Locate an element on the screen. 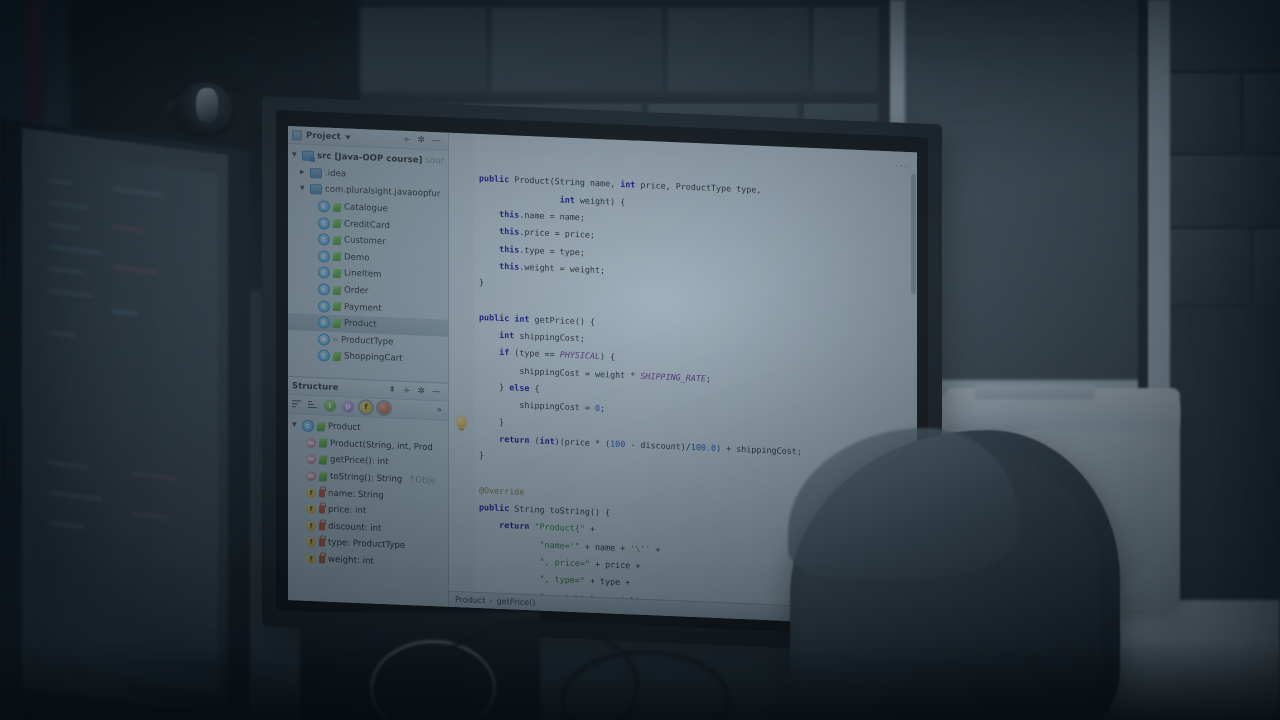 Image resolution: width=1280 pixels, height=720 pixels. gray-marker-icon is located at coordinates (335, 340).